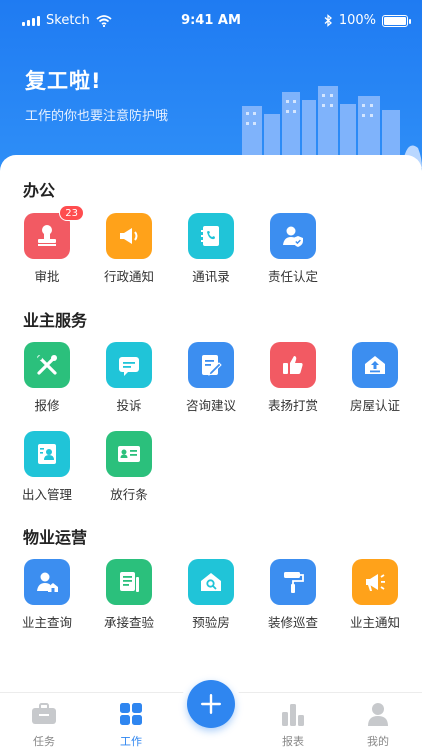 The width and height of the screenshot is (422, 750). Describe the element at coordinates (292, 276) in the screenshot. I see `item-label: 责任认定` at that location.